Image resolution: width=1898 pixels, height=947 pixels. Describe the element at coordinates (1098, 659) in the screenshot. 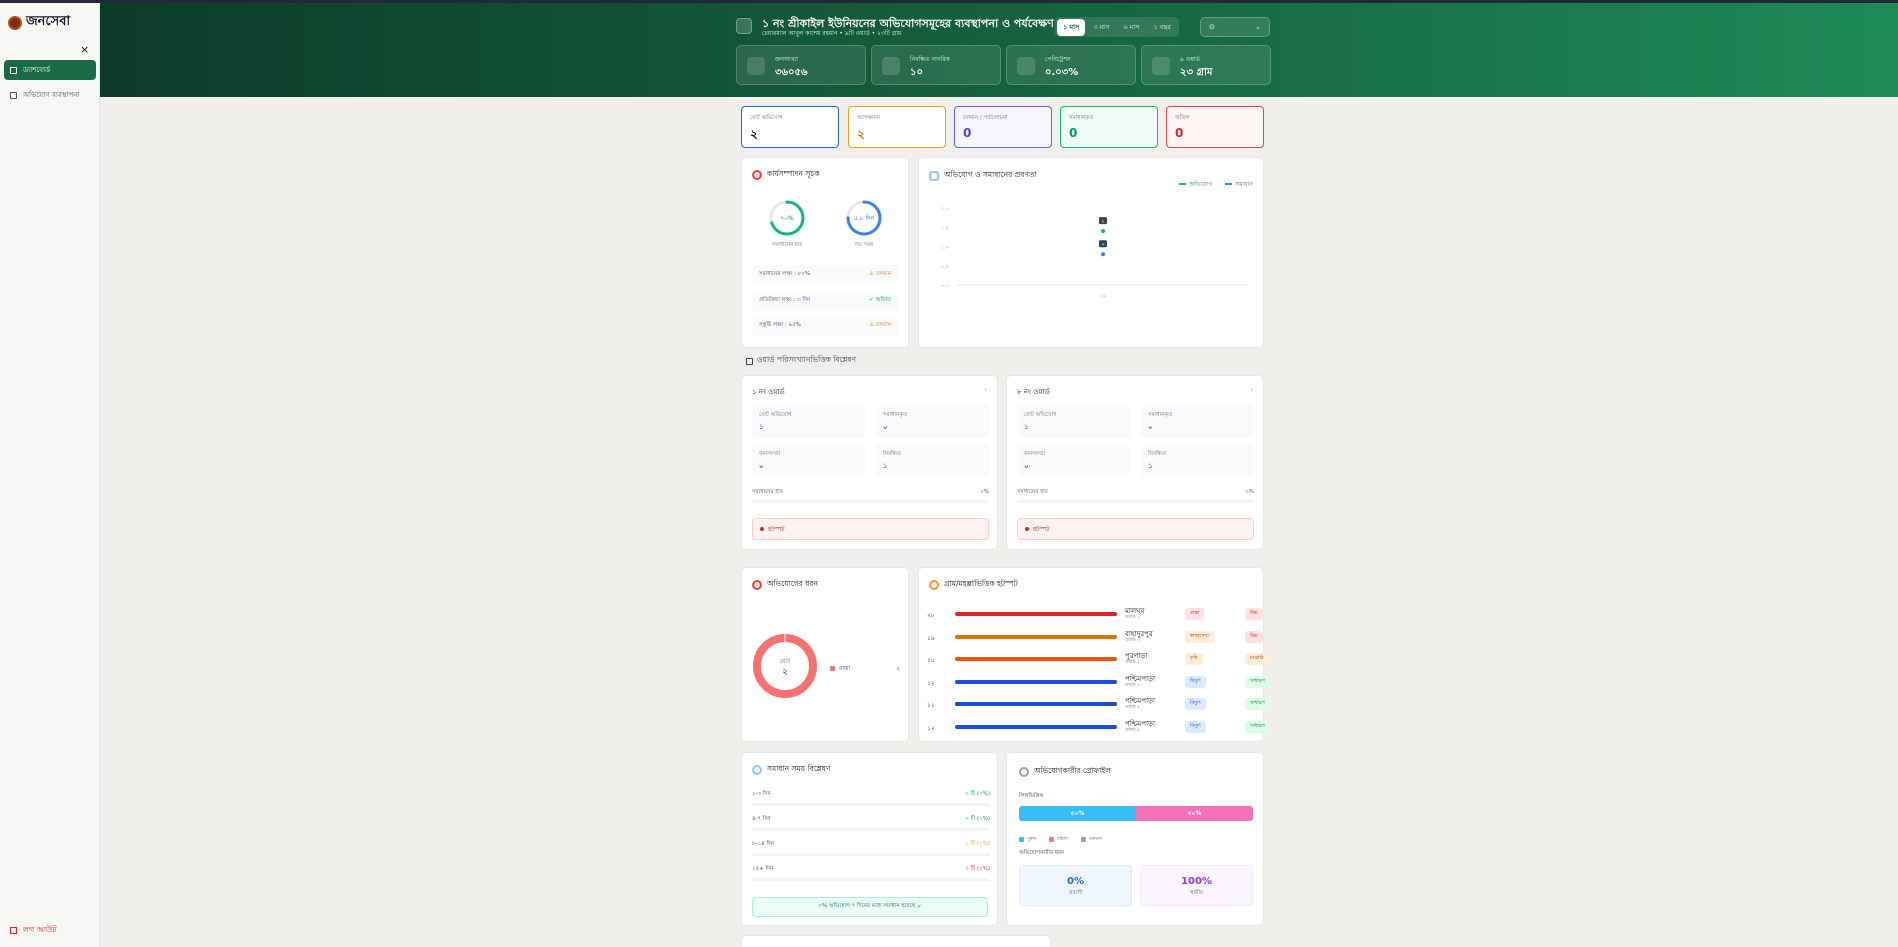

I see `hotspot-row: ১৫ পুরপাড়া ওয়ার্ড ৫ কৃষি মাঝারি` at that location.